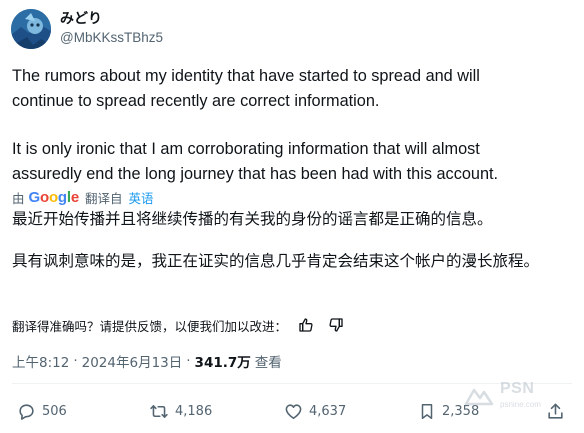  Describe the element at coordinates (222, 363) in the screenshot. I see `views-count: 341.7万` at that location.